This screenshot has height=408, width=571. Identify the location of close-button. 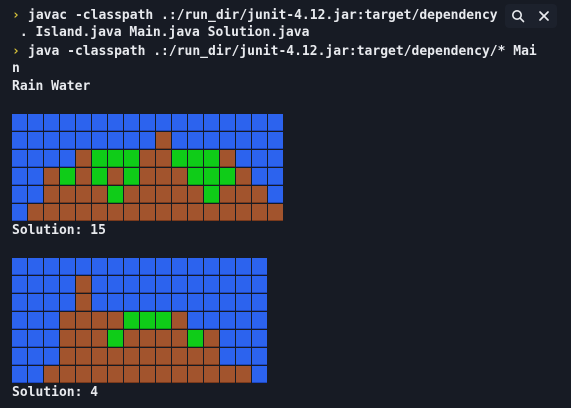
(544, 16).